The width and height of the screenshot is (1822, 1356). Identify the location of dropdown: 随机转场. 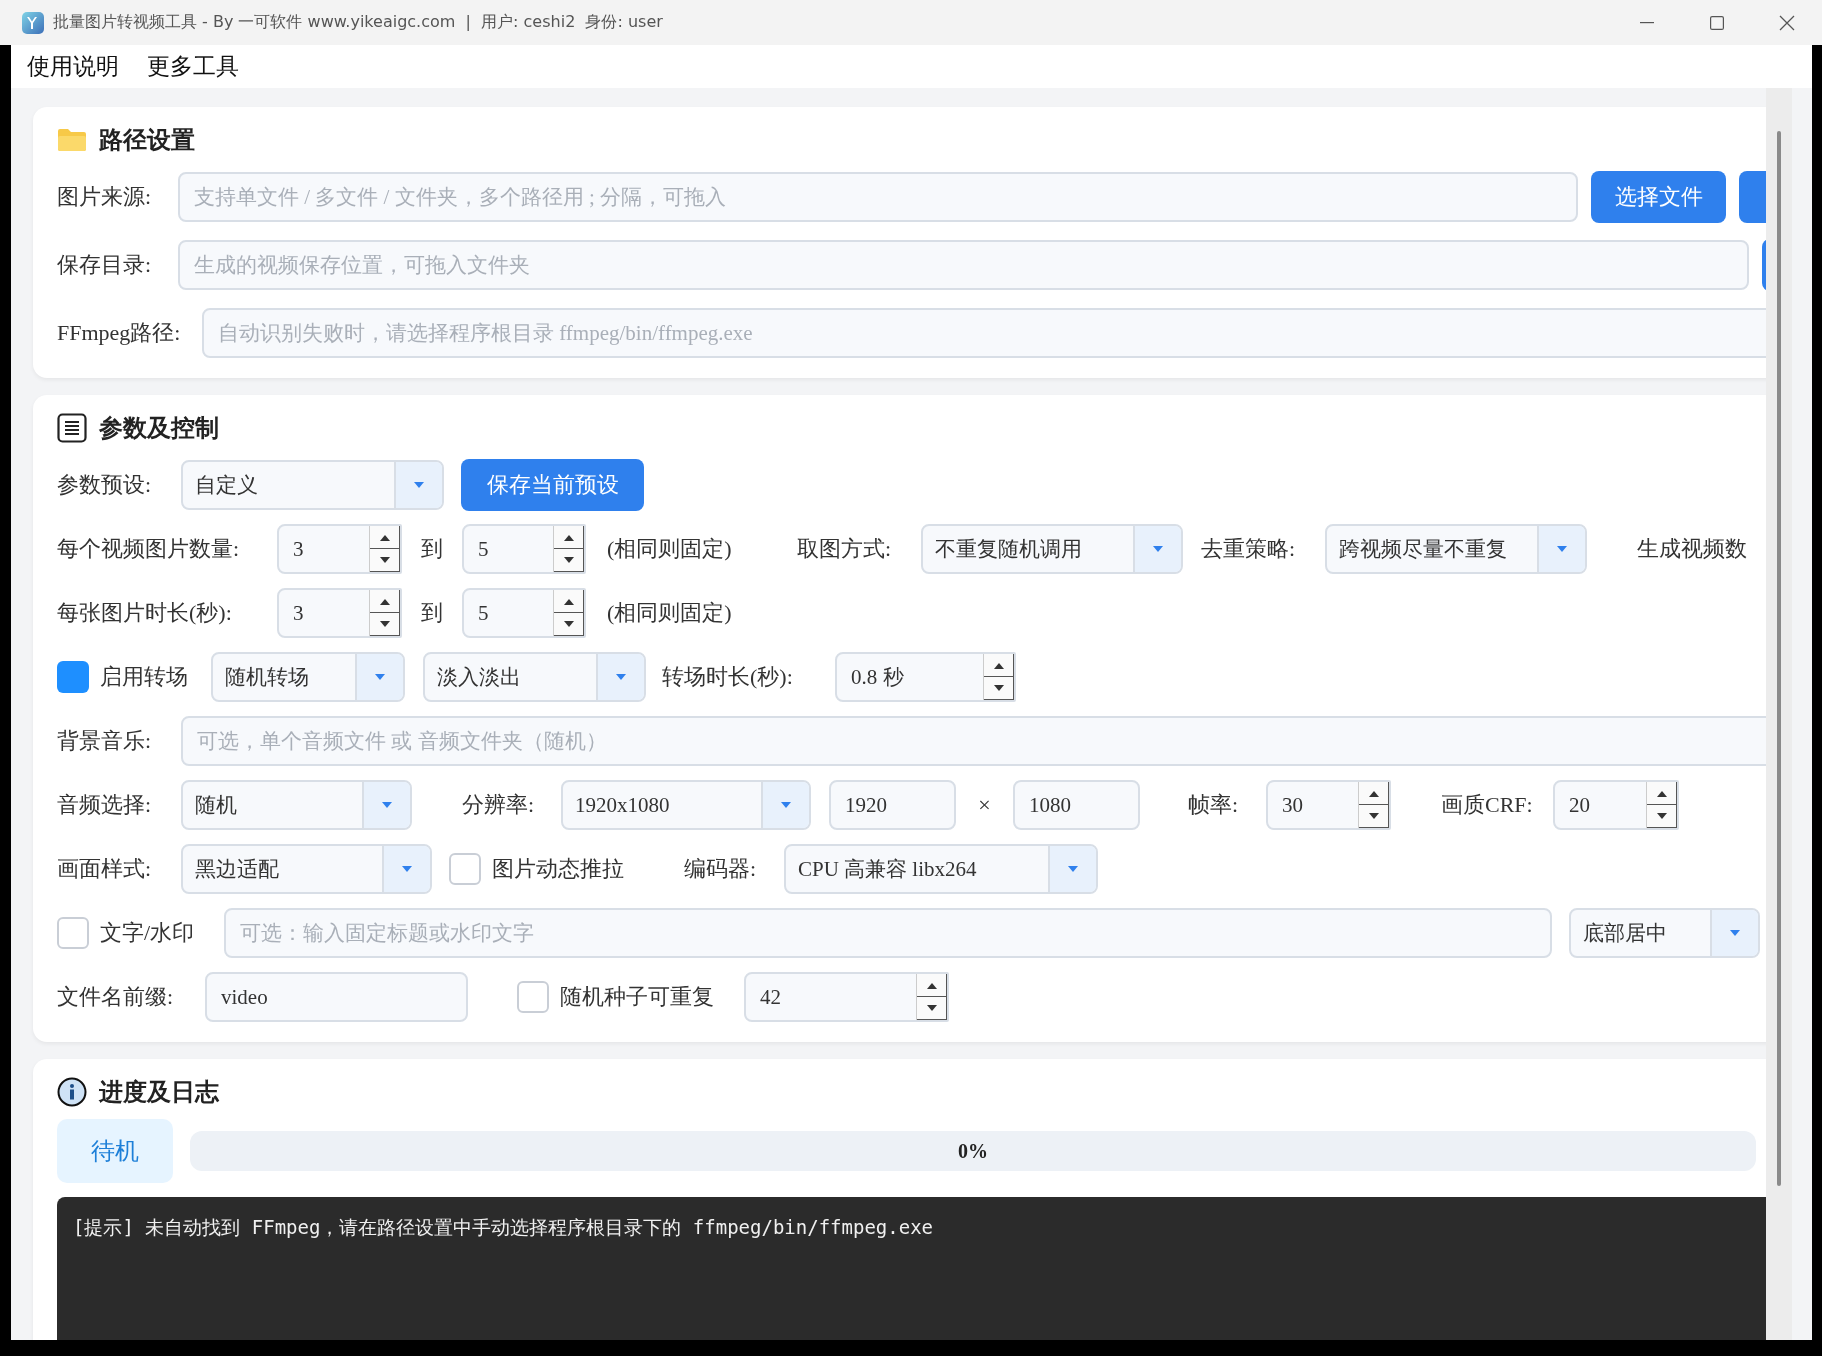
(308, 677).